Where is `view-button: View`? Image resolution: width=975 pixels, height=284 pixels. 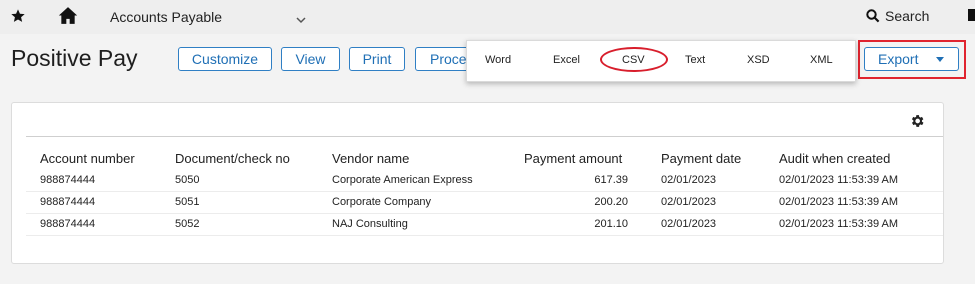
view-button: View is located at coordinates (310, 59).